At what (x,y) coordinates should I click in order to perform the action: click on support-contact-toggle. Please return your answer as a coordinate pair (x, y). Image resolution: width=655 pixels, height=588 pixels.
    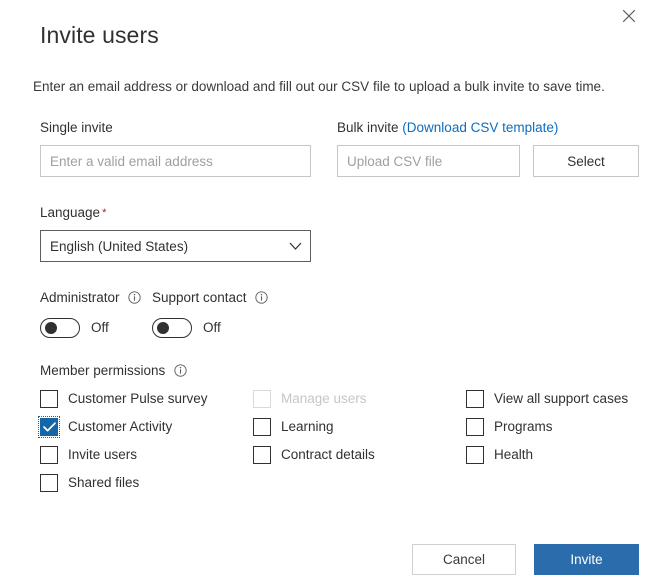
    Looking at the image, I should click on (172, 328).